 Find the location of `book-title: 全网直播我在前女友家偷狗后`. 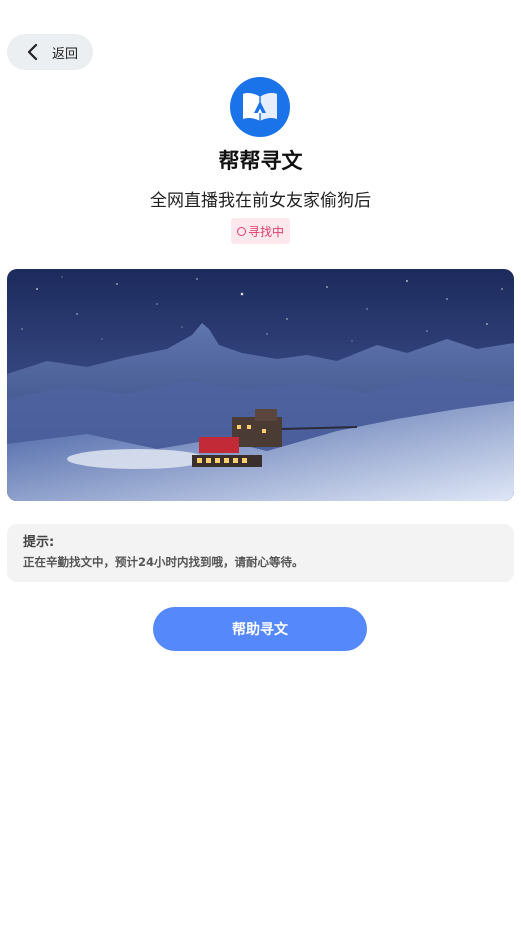

book-title: 全网直播我在前女友家偷狗后 is located at coordinates (260, 201).